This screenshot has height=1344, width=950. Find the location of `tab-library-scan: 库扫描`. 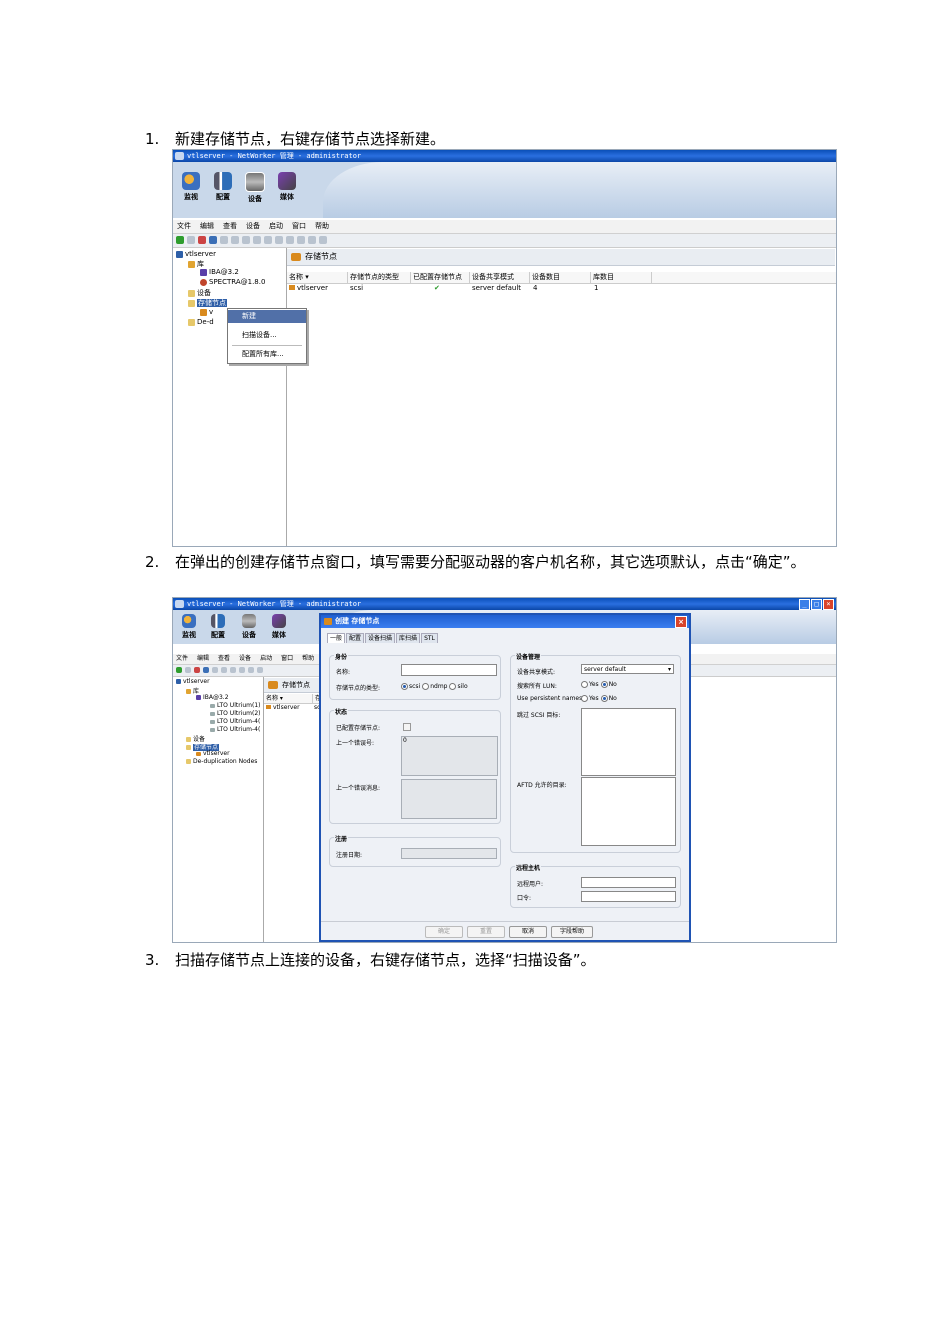

tab-library-scan: 库扫描 is located at coordinates (408, 638).